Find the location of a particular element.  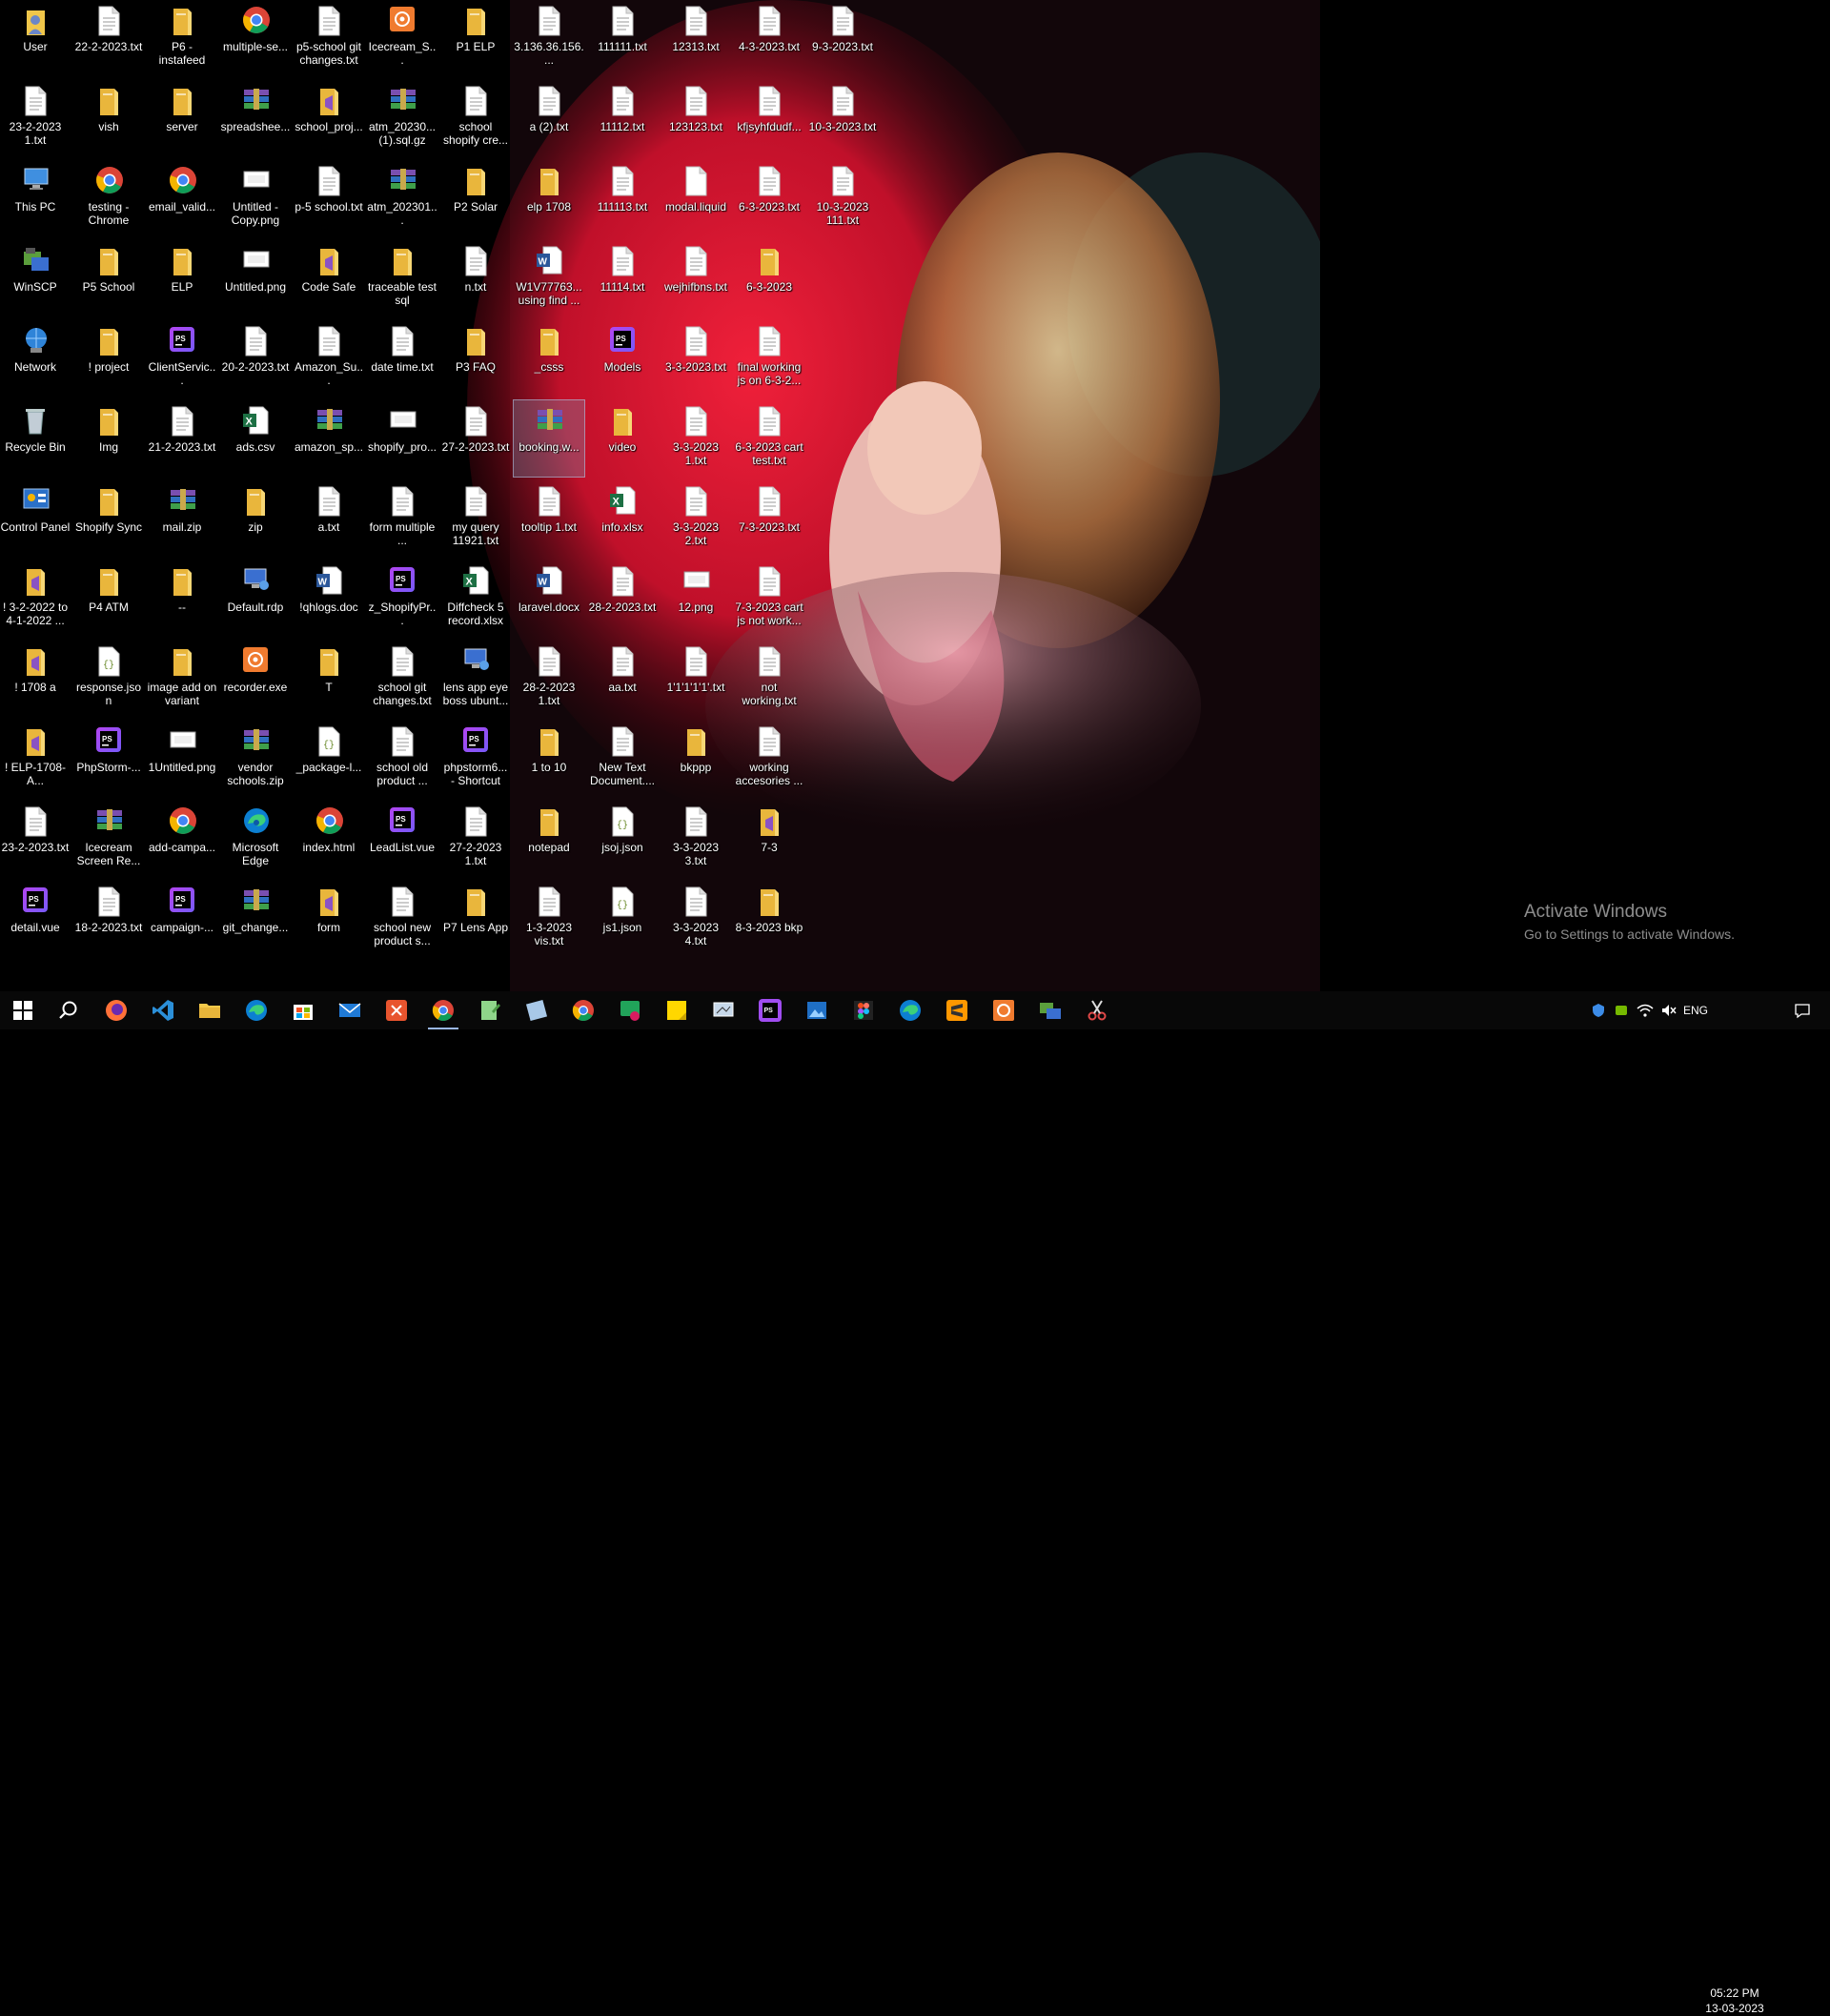

desktop-icon: server is located at coordinates (182, 118).